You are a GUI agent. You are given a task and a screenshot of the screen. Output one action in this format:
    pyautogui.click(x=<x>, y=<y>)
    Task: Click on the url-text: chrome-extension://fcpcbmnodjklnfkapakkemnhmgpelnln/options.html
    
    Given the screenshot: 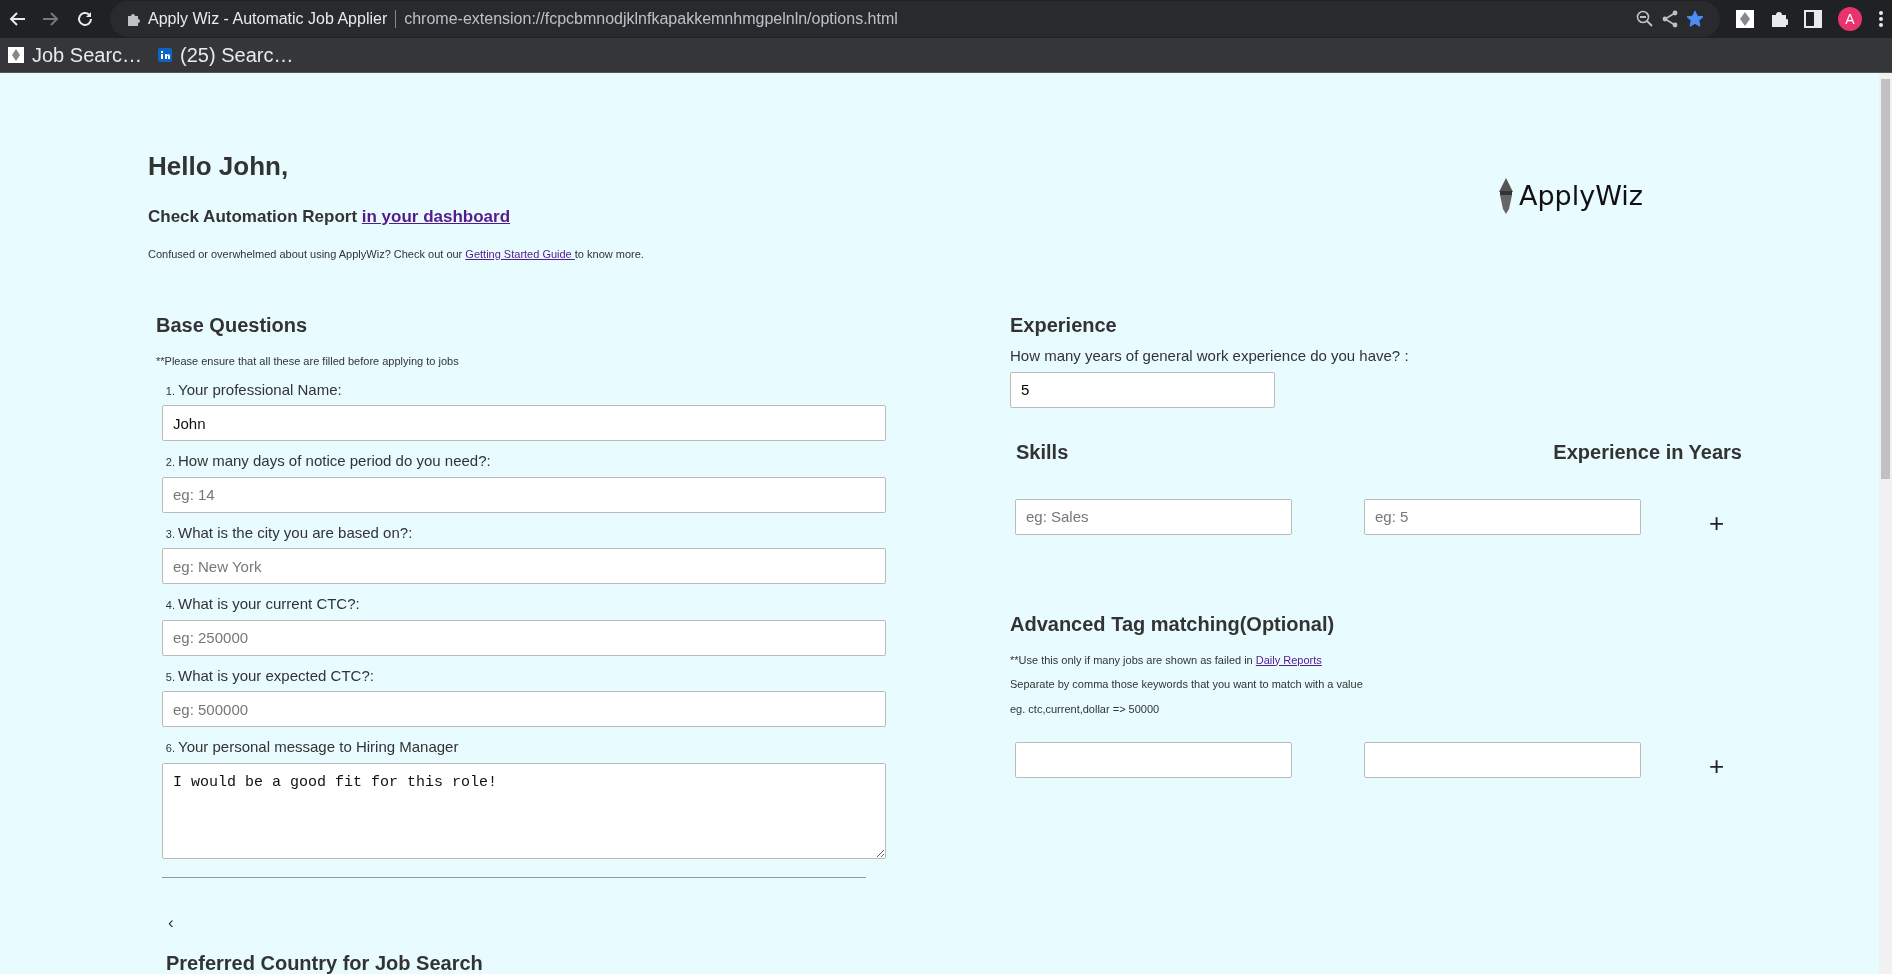 What is the action you would take?
    pyautogui.click(x=651, y=19)
    